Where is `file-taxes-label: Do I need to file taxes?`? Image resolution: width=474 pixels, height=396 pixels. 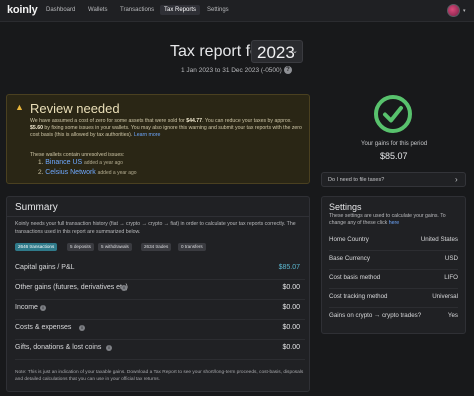 file-taxes-label: Do I need to file taxes? is located at coordinates (356, 180).